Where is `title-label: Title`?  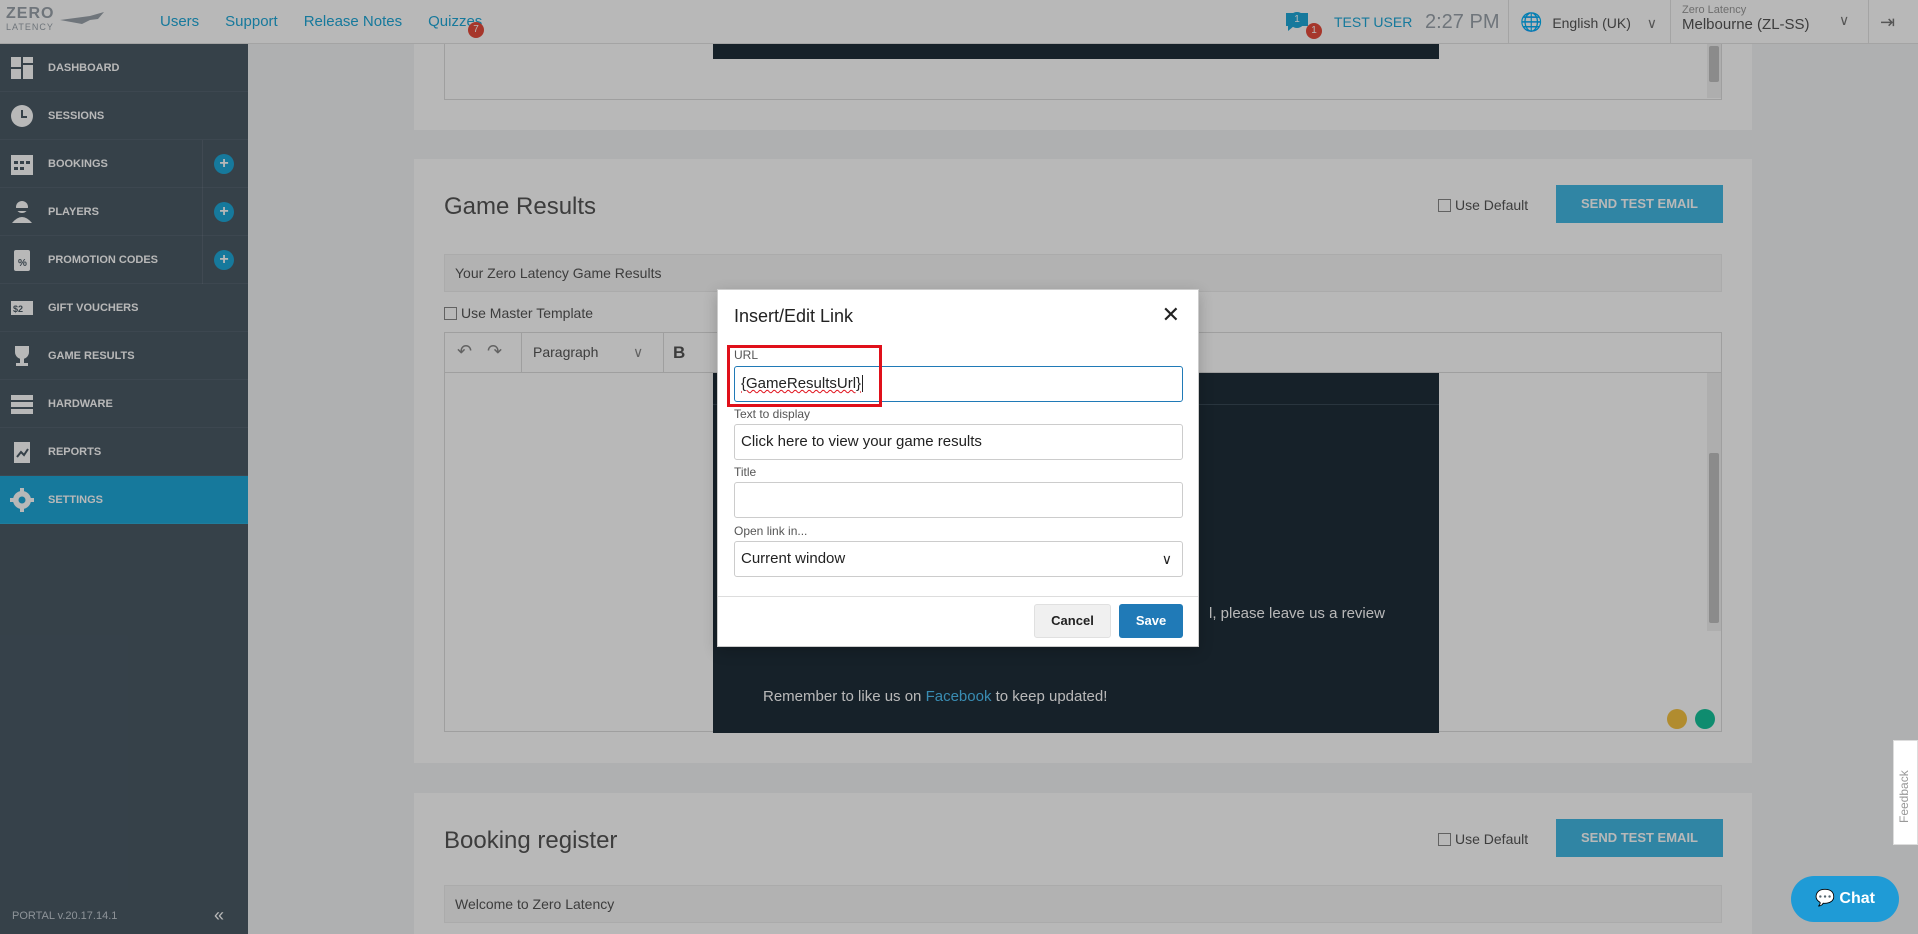
title-label: Title is located at coordinates (745, 472).